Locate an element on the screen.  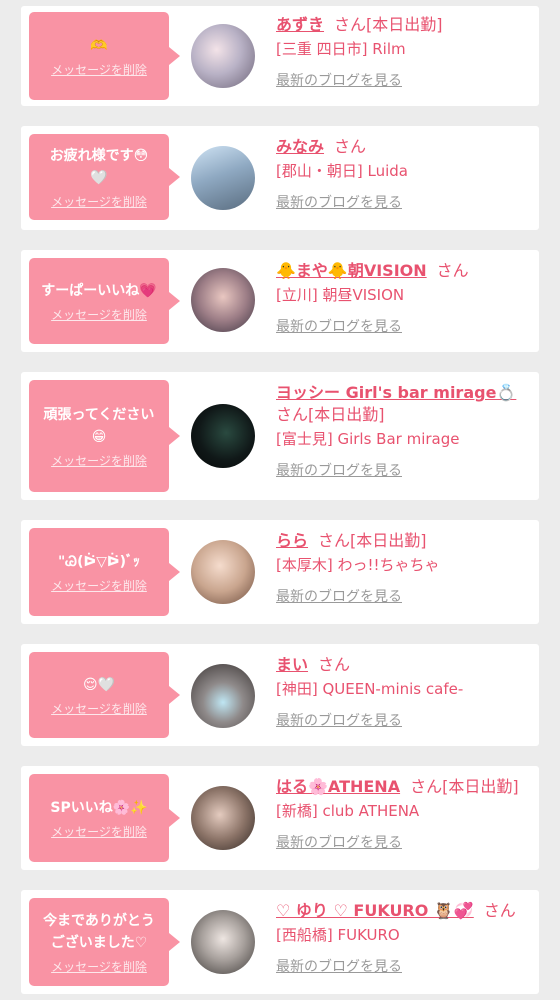
shop-name: [立川] 朝昼VISION is located at coordinates (340, 295).